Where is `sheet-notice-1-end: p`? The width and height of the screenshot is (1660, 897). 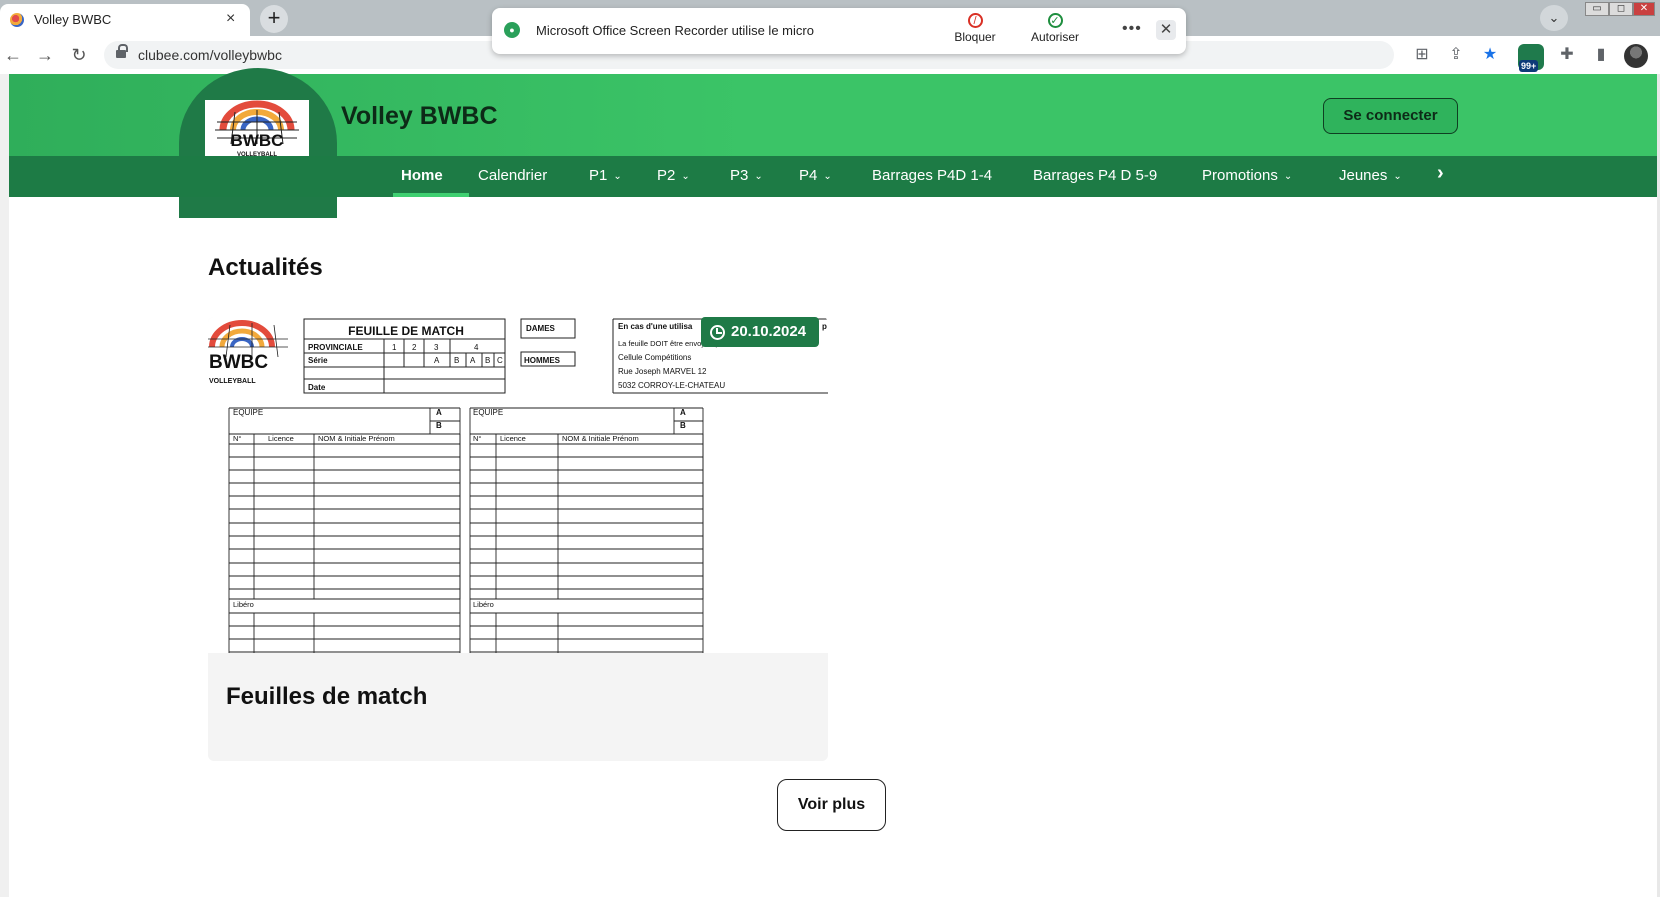
sheet-notice-1-end: p is located at coordinates (824, 326).